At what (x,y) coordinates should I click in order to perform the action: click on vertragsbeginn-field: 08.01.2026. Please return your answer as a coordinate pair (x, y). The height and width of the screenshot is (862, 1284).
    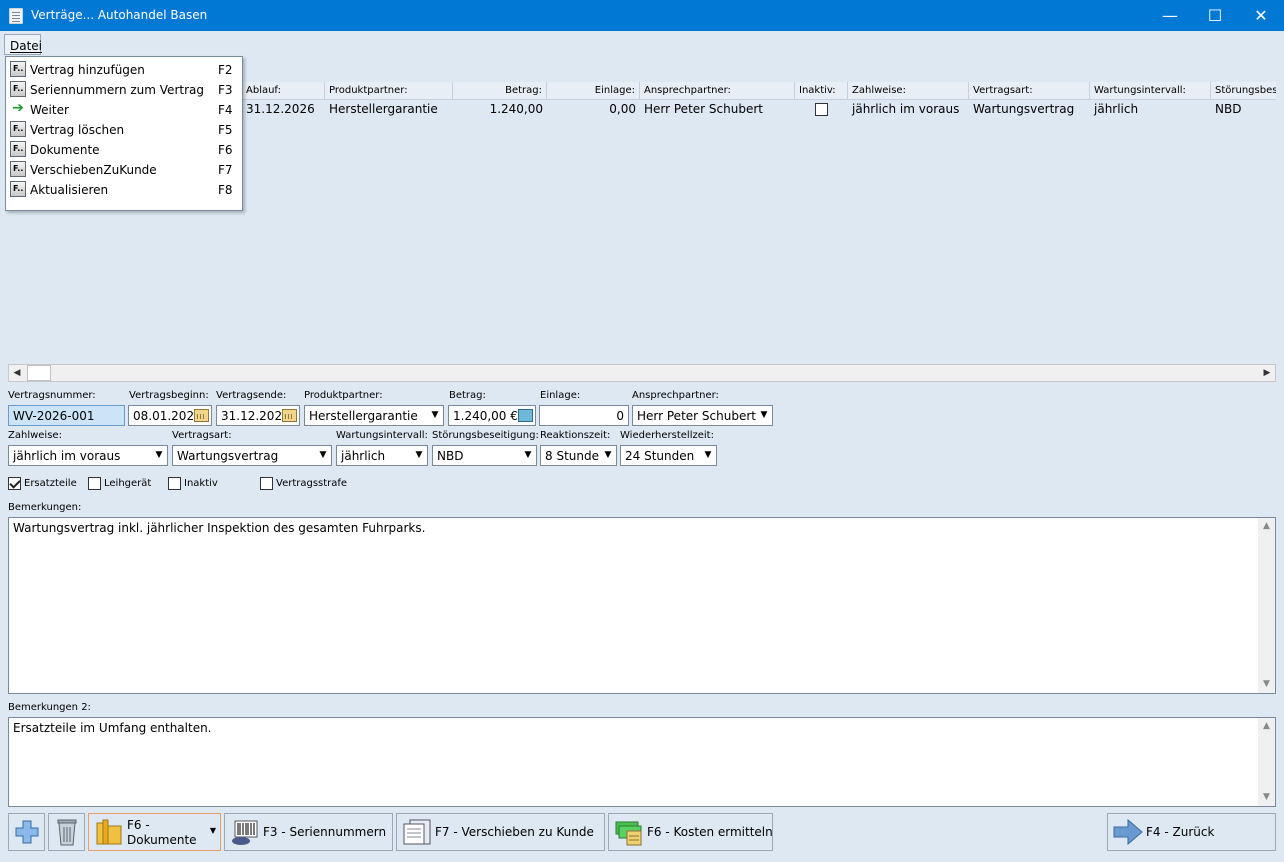
    Looking at the image, I should click on (170, 415).